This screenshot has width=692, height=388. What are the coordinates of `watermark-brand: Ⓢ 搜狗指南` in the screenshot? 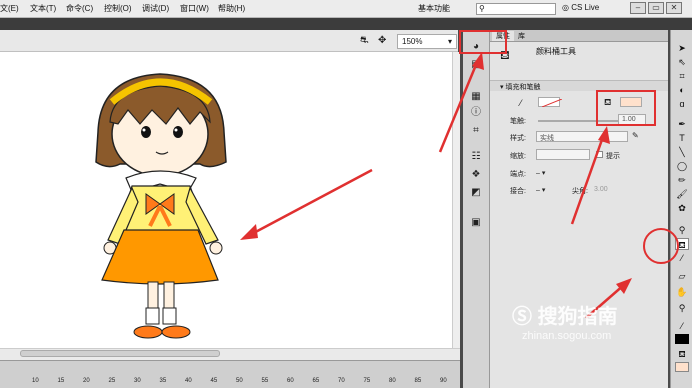 It's located at (565, 317).